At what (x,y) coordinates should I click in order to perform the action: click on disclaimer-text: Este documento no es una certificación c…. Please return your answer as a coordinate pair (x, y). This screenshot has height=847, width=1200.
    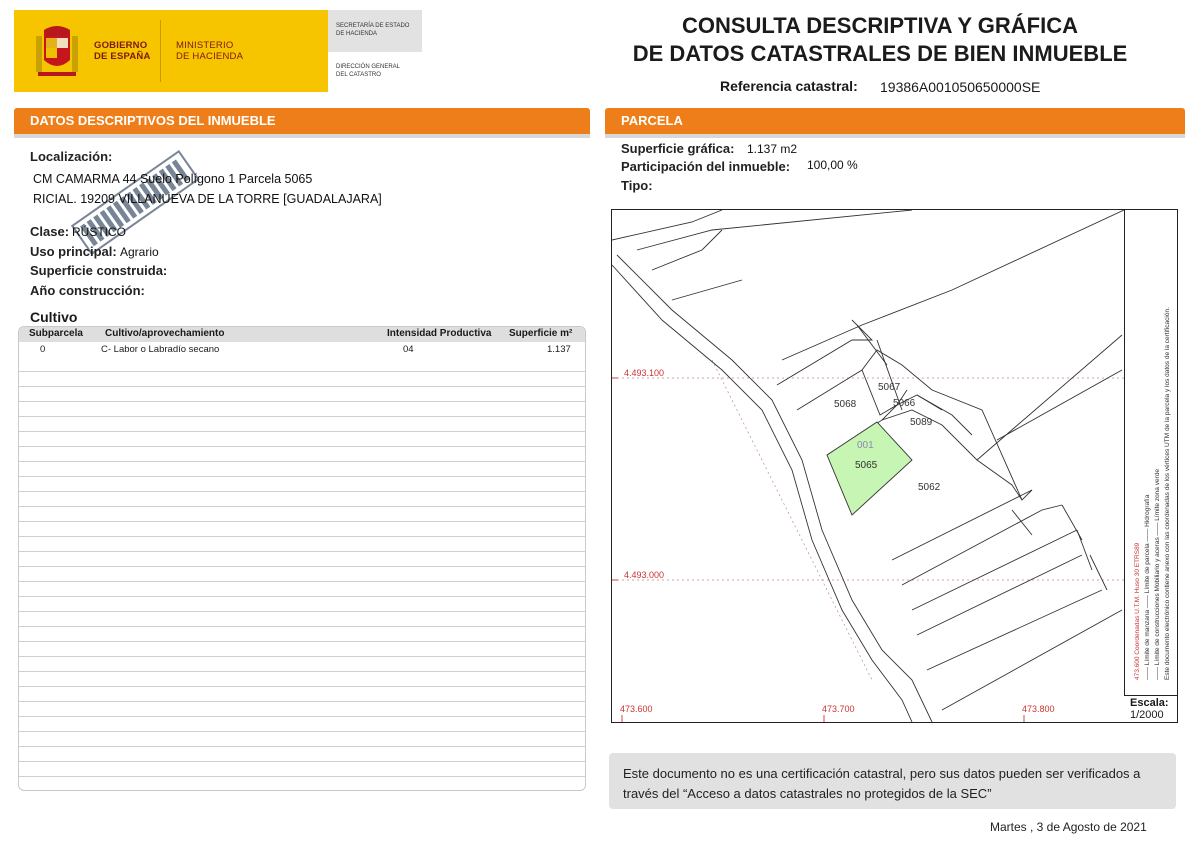
    Looking at the image, I should click on (882, 783).